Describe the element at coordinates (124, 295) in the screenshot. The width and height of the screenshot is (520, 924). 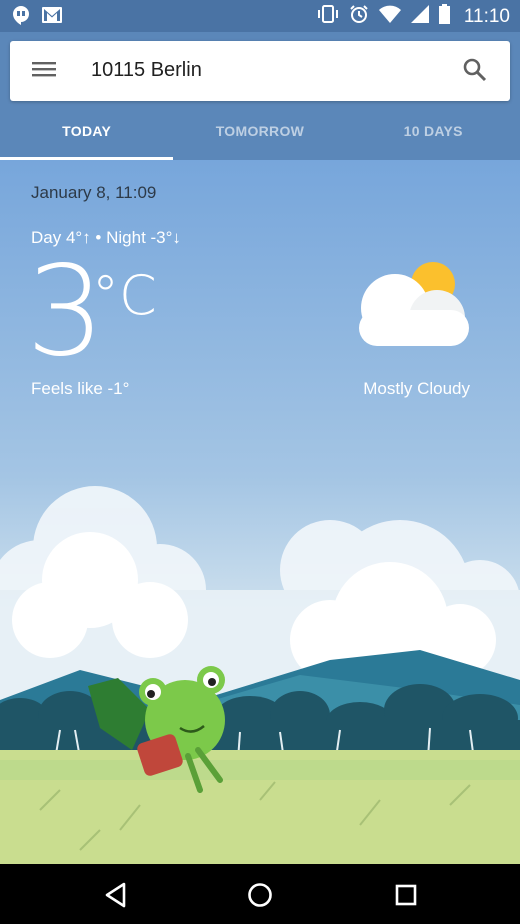
I see `temperature-unit: °C` at that location.